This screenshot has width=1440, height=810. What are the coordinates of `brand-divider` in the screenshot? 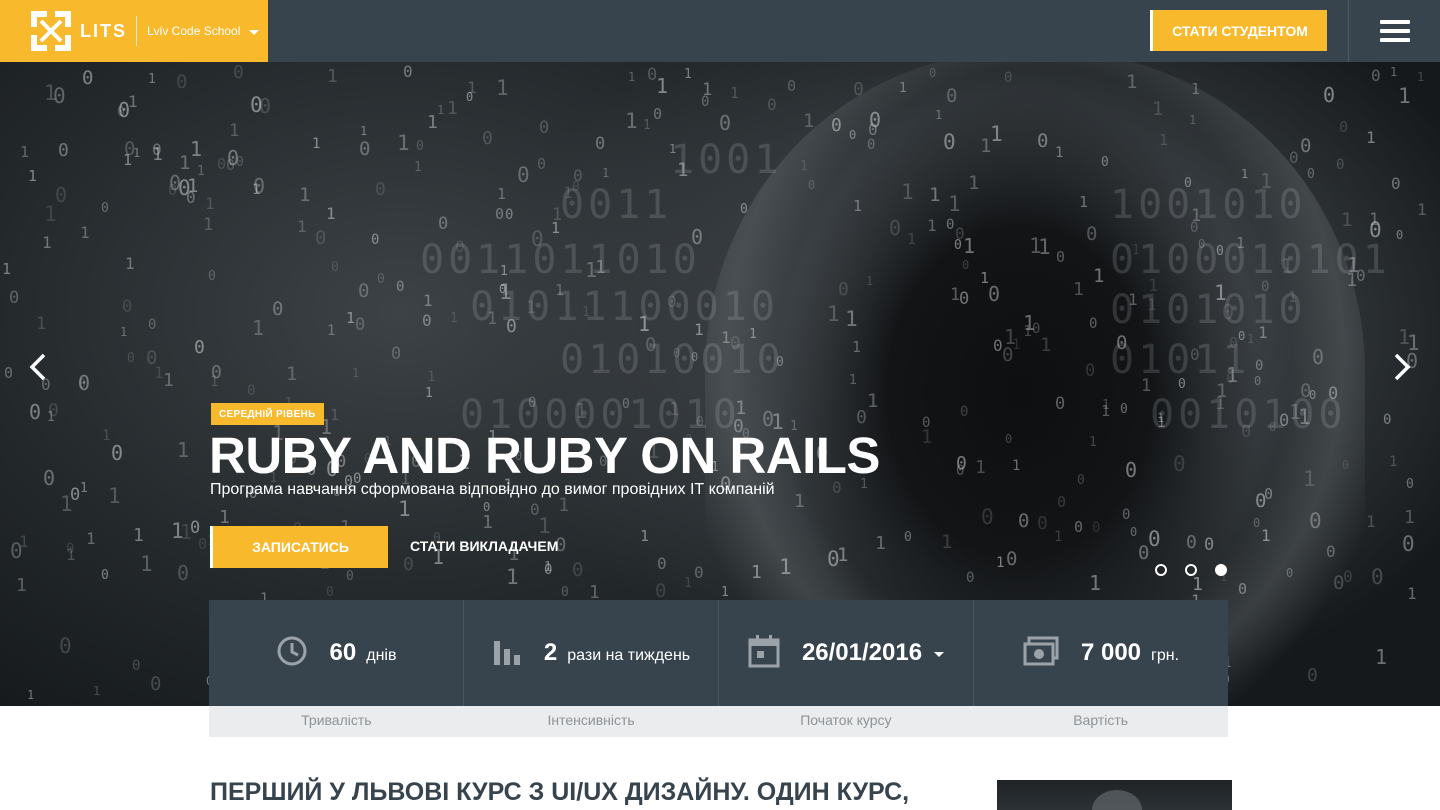 It's located at (136, 31).